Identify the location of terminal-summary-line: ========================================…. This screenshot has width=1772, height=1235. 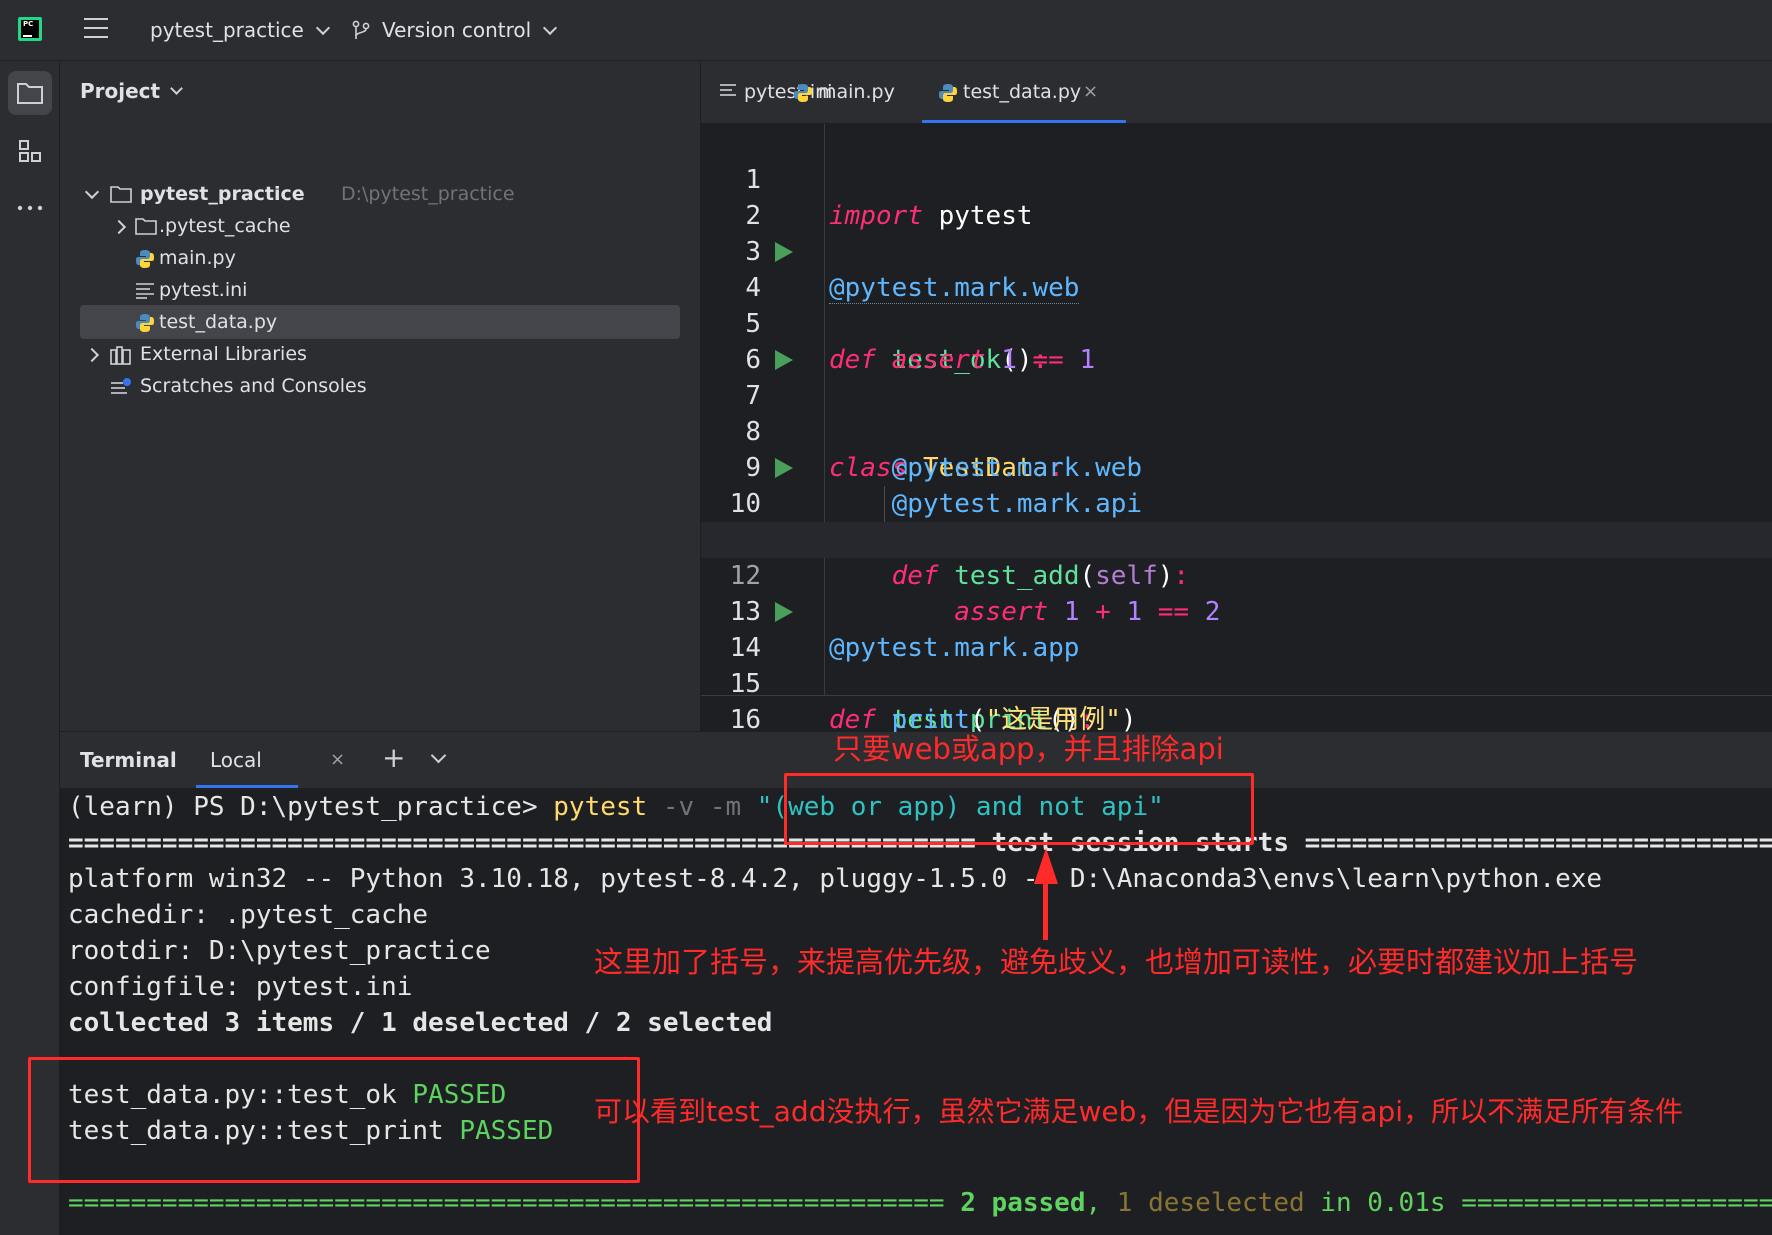
(920, 1203).